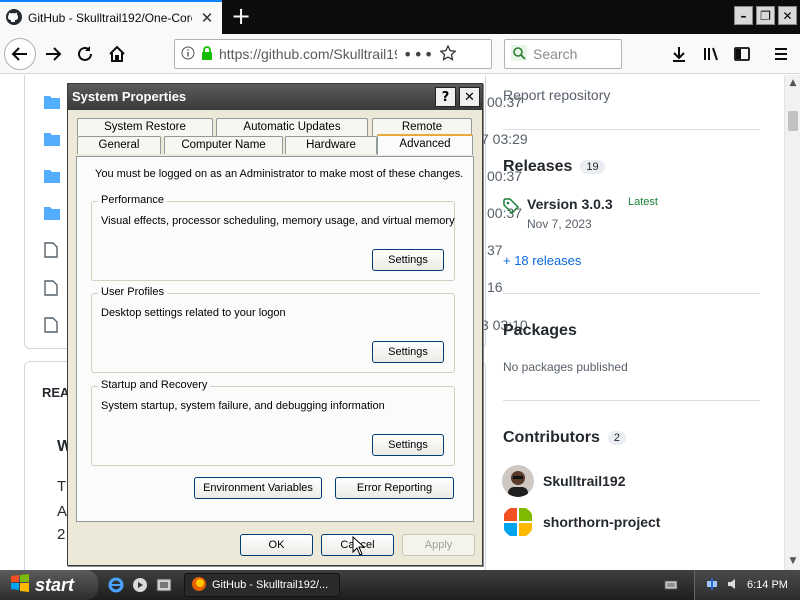 The image size is (800, 600). Describe the element at coordinates (542, 260) in the screenshot. I see `more-releases-link: + 18 releases` at that location.